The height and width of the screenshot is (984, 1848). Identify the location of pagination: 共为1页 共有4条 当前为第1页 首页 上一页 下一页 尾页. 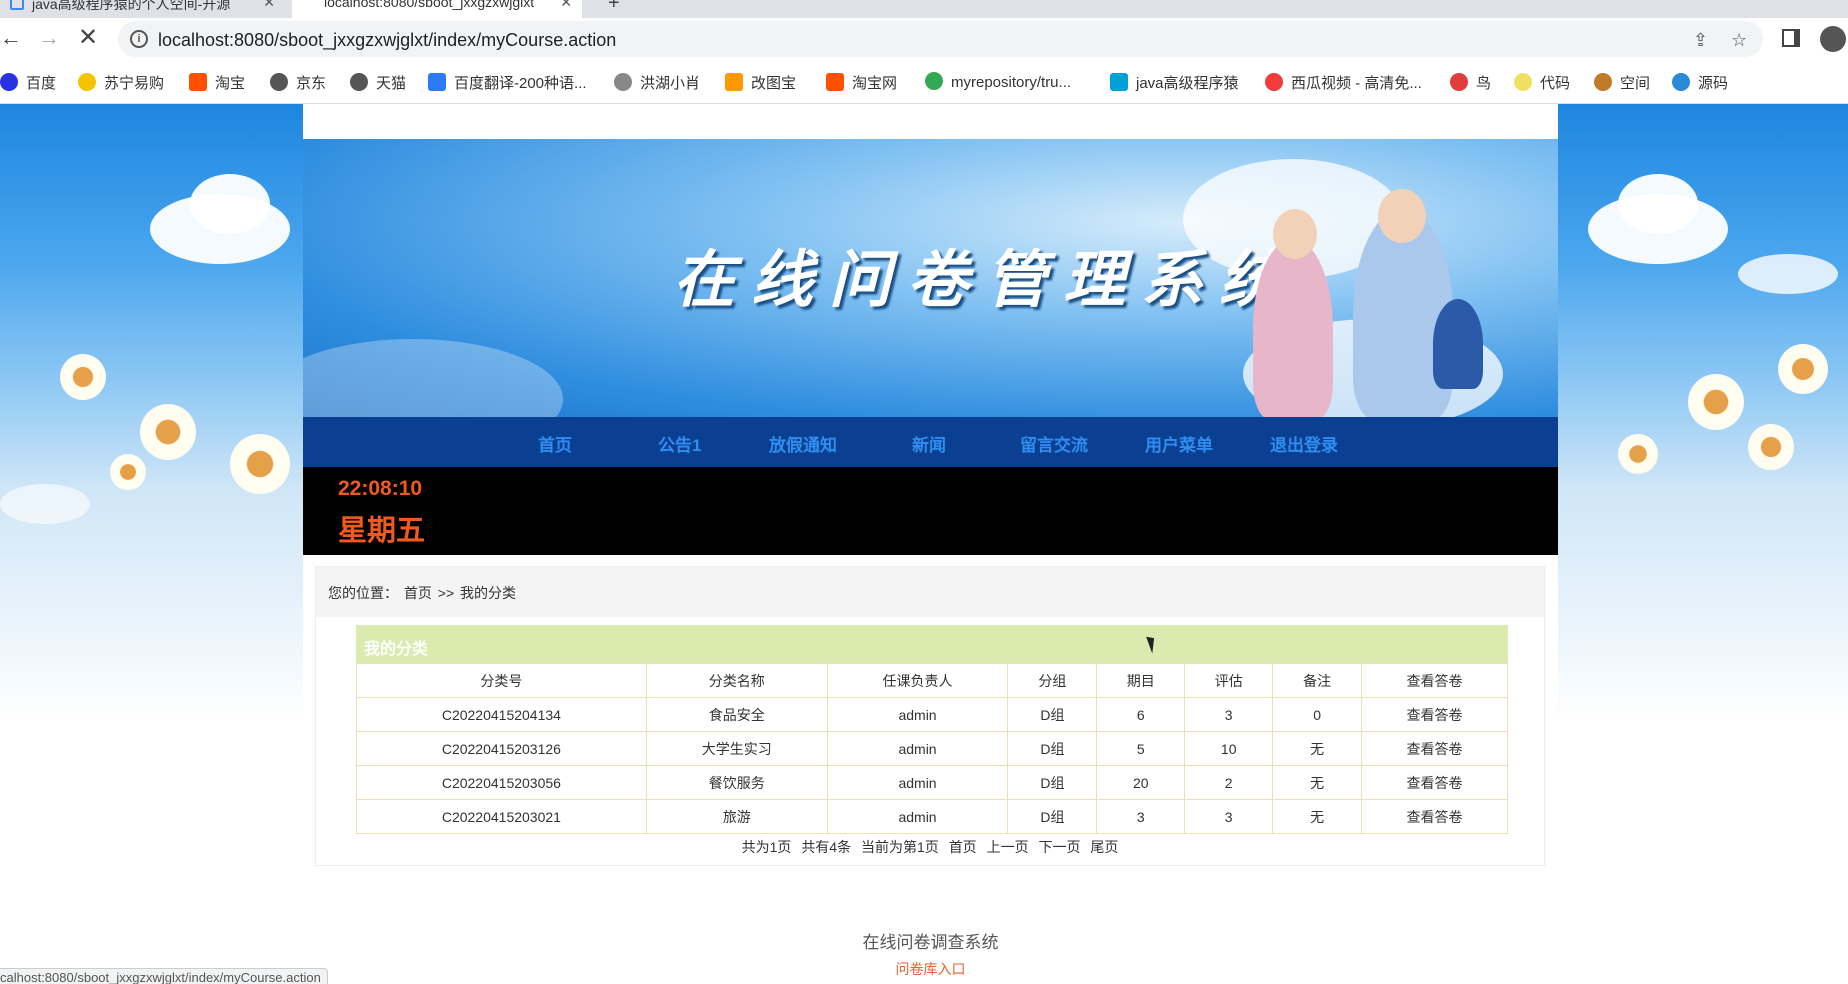
(930, 847).